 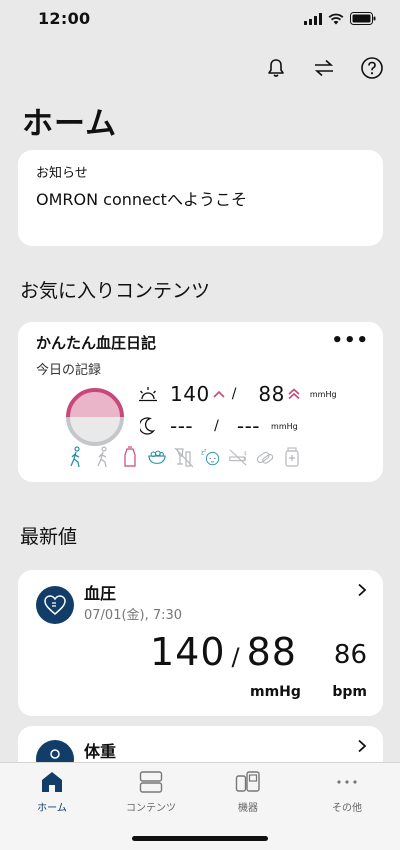 I want to click on bp-heart-avatar, so click(x=55, y=605).